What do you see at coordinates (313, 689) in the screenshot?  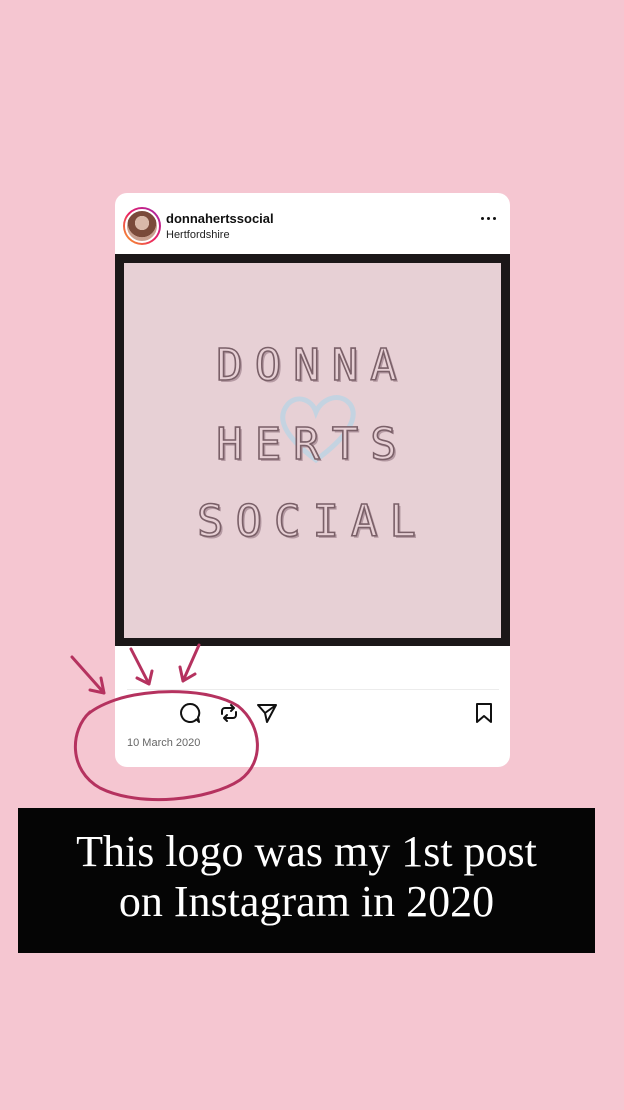 I see `divider` at bounding box center [313, 689].